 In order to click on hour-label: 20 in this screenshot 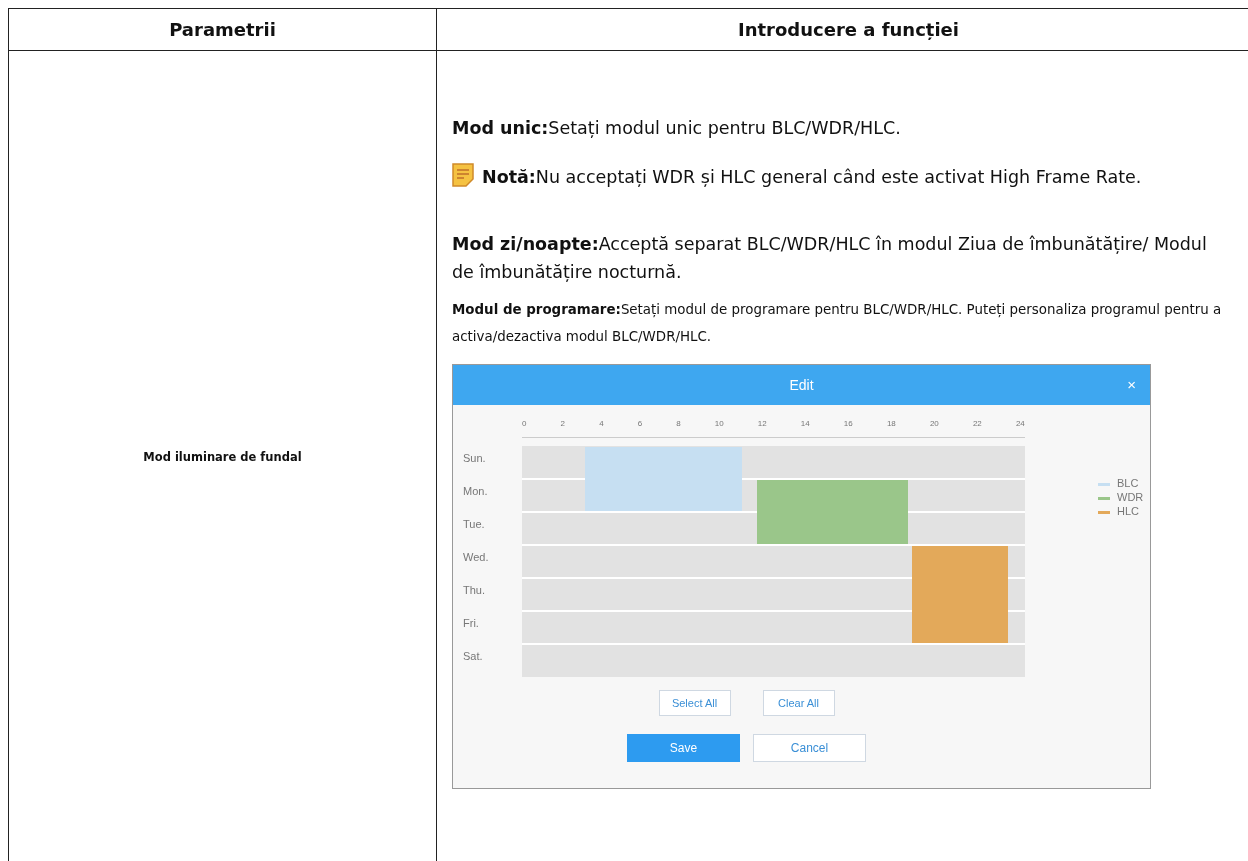, I will do `click(934, 423)`.